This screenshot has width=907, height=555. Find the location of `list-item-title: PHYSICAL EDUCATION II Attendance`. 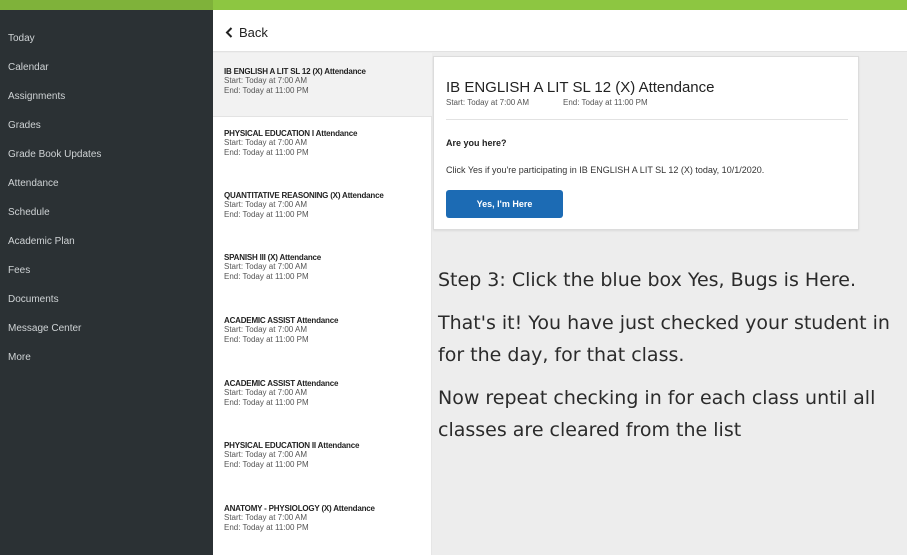

list-item-title: PHYSICAL EDUCATION II Attendance is located at coordinates (292, 445).